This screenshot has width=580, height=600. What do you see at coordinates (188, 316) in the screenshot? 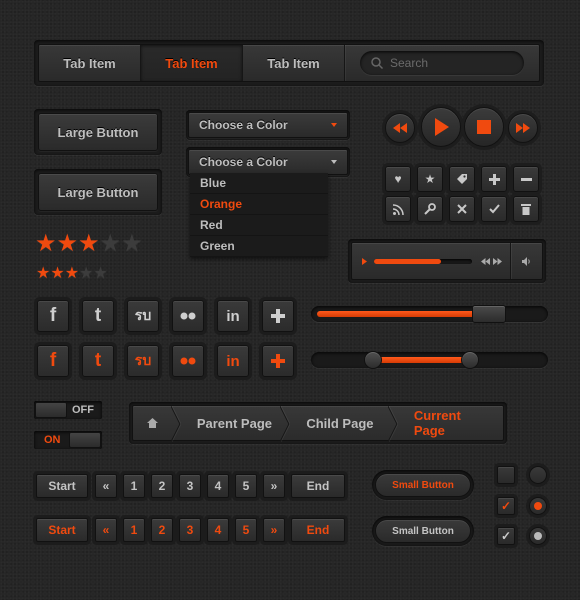
I see `flickr-button` at bounding box center [188, 316].